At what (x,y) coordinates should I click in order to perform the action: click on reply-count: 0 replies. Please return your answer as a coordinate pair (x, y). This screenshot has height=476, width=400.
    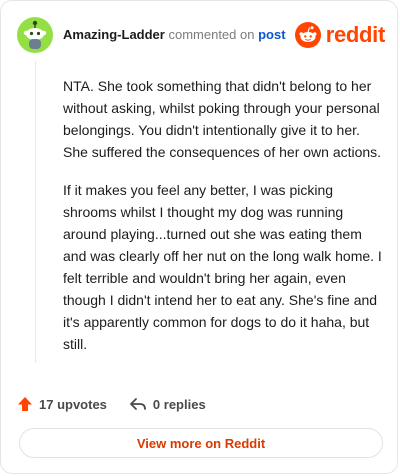
    Looking at the image, I should click on (179, 404).